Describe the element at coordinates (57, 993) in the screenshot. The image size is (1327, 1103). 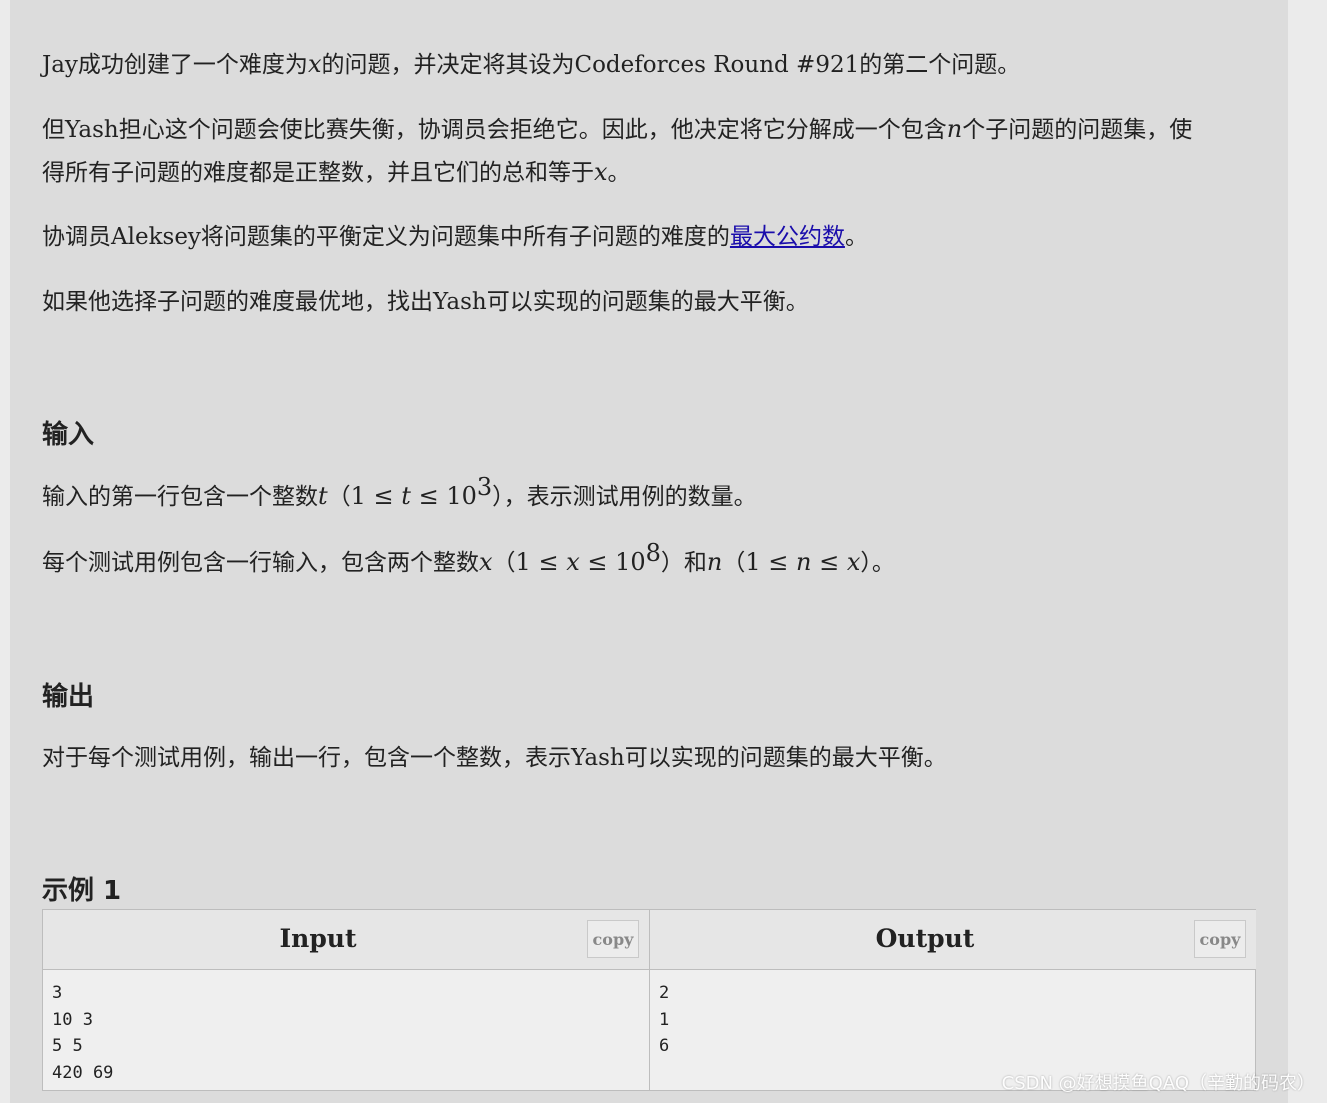
I see `sample-input-line: 3` at that location.